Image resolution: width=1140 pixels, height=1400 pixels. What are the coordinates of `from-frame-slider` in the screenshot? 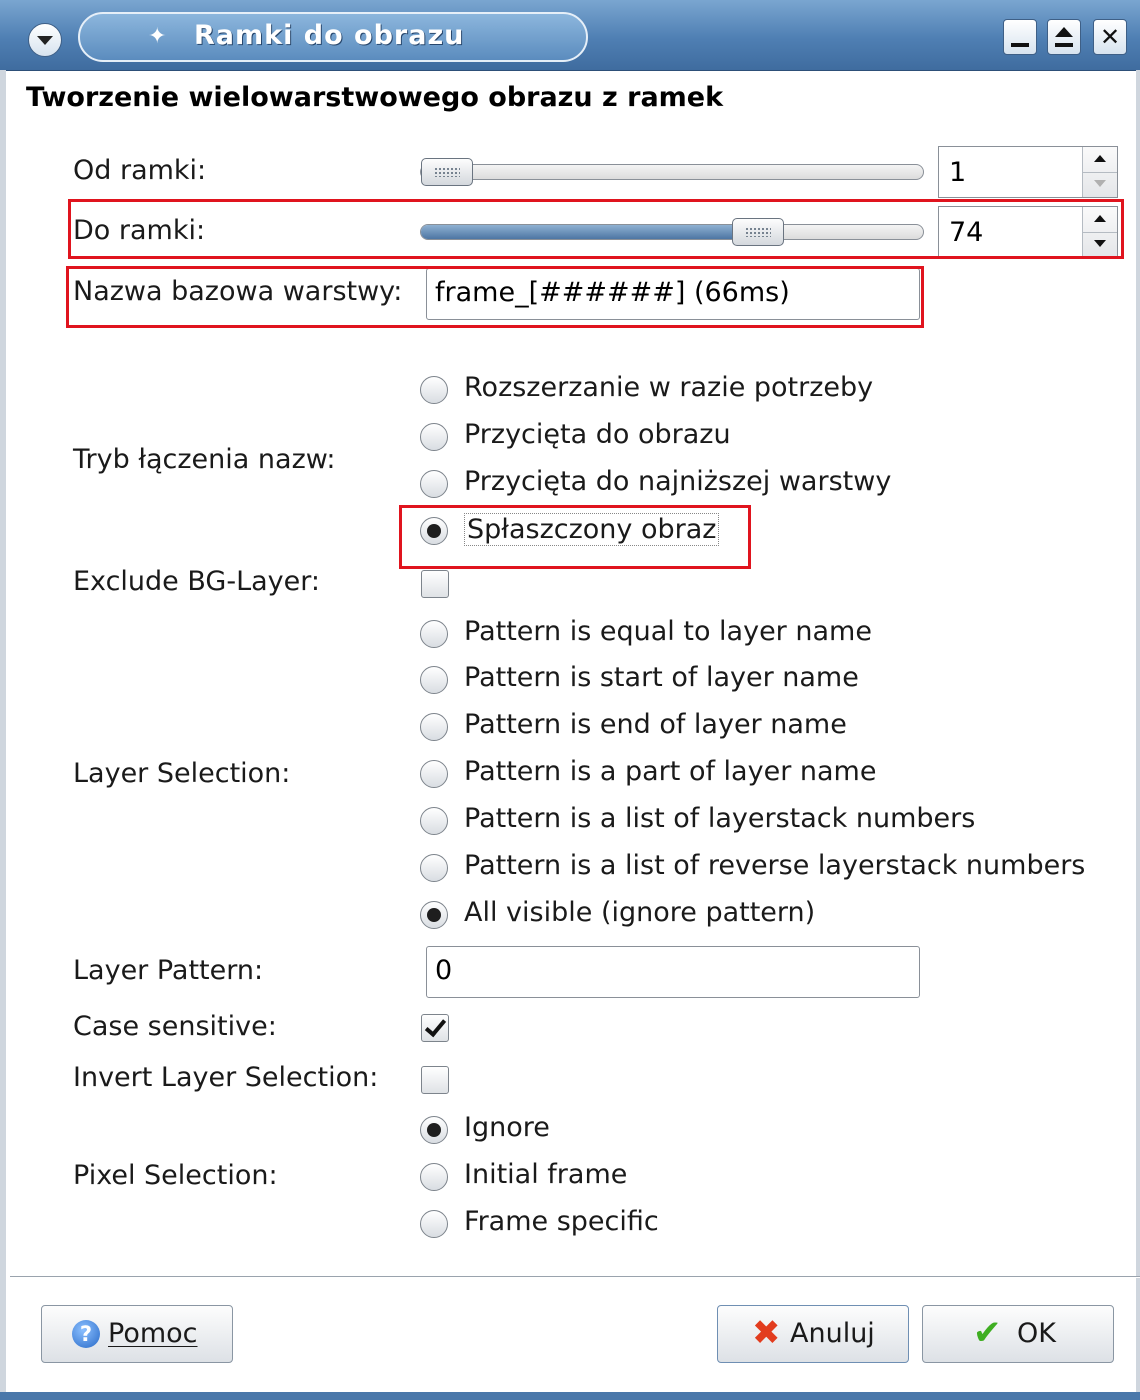 It's located at (672, 172).